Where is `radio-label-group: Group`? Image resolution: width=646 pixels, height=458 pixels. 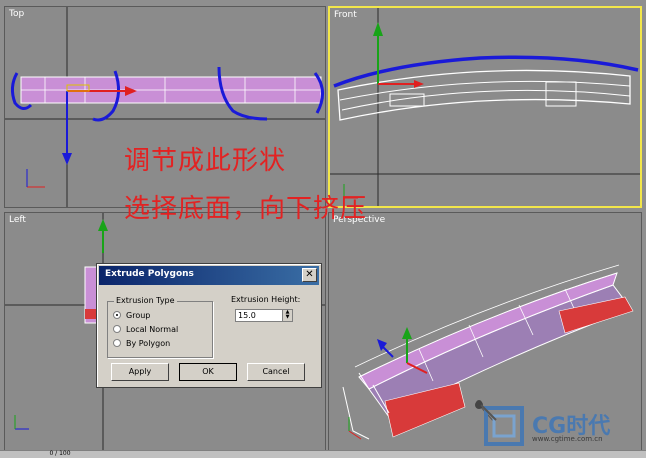 radio-label-group: Group is located at coordinates (138, 315).